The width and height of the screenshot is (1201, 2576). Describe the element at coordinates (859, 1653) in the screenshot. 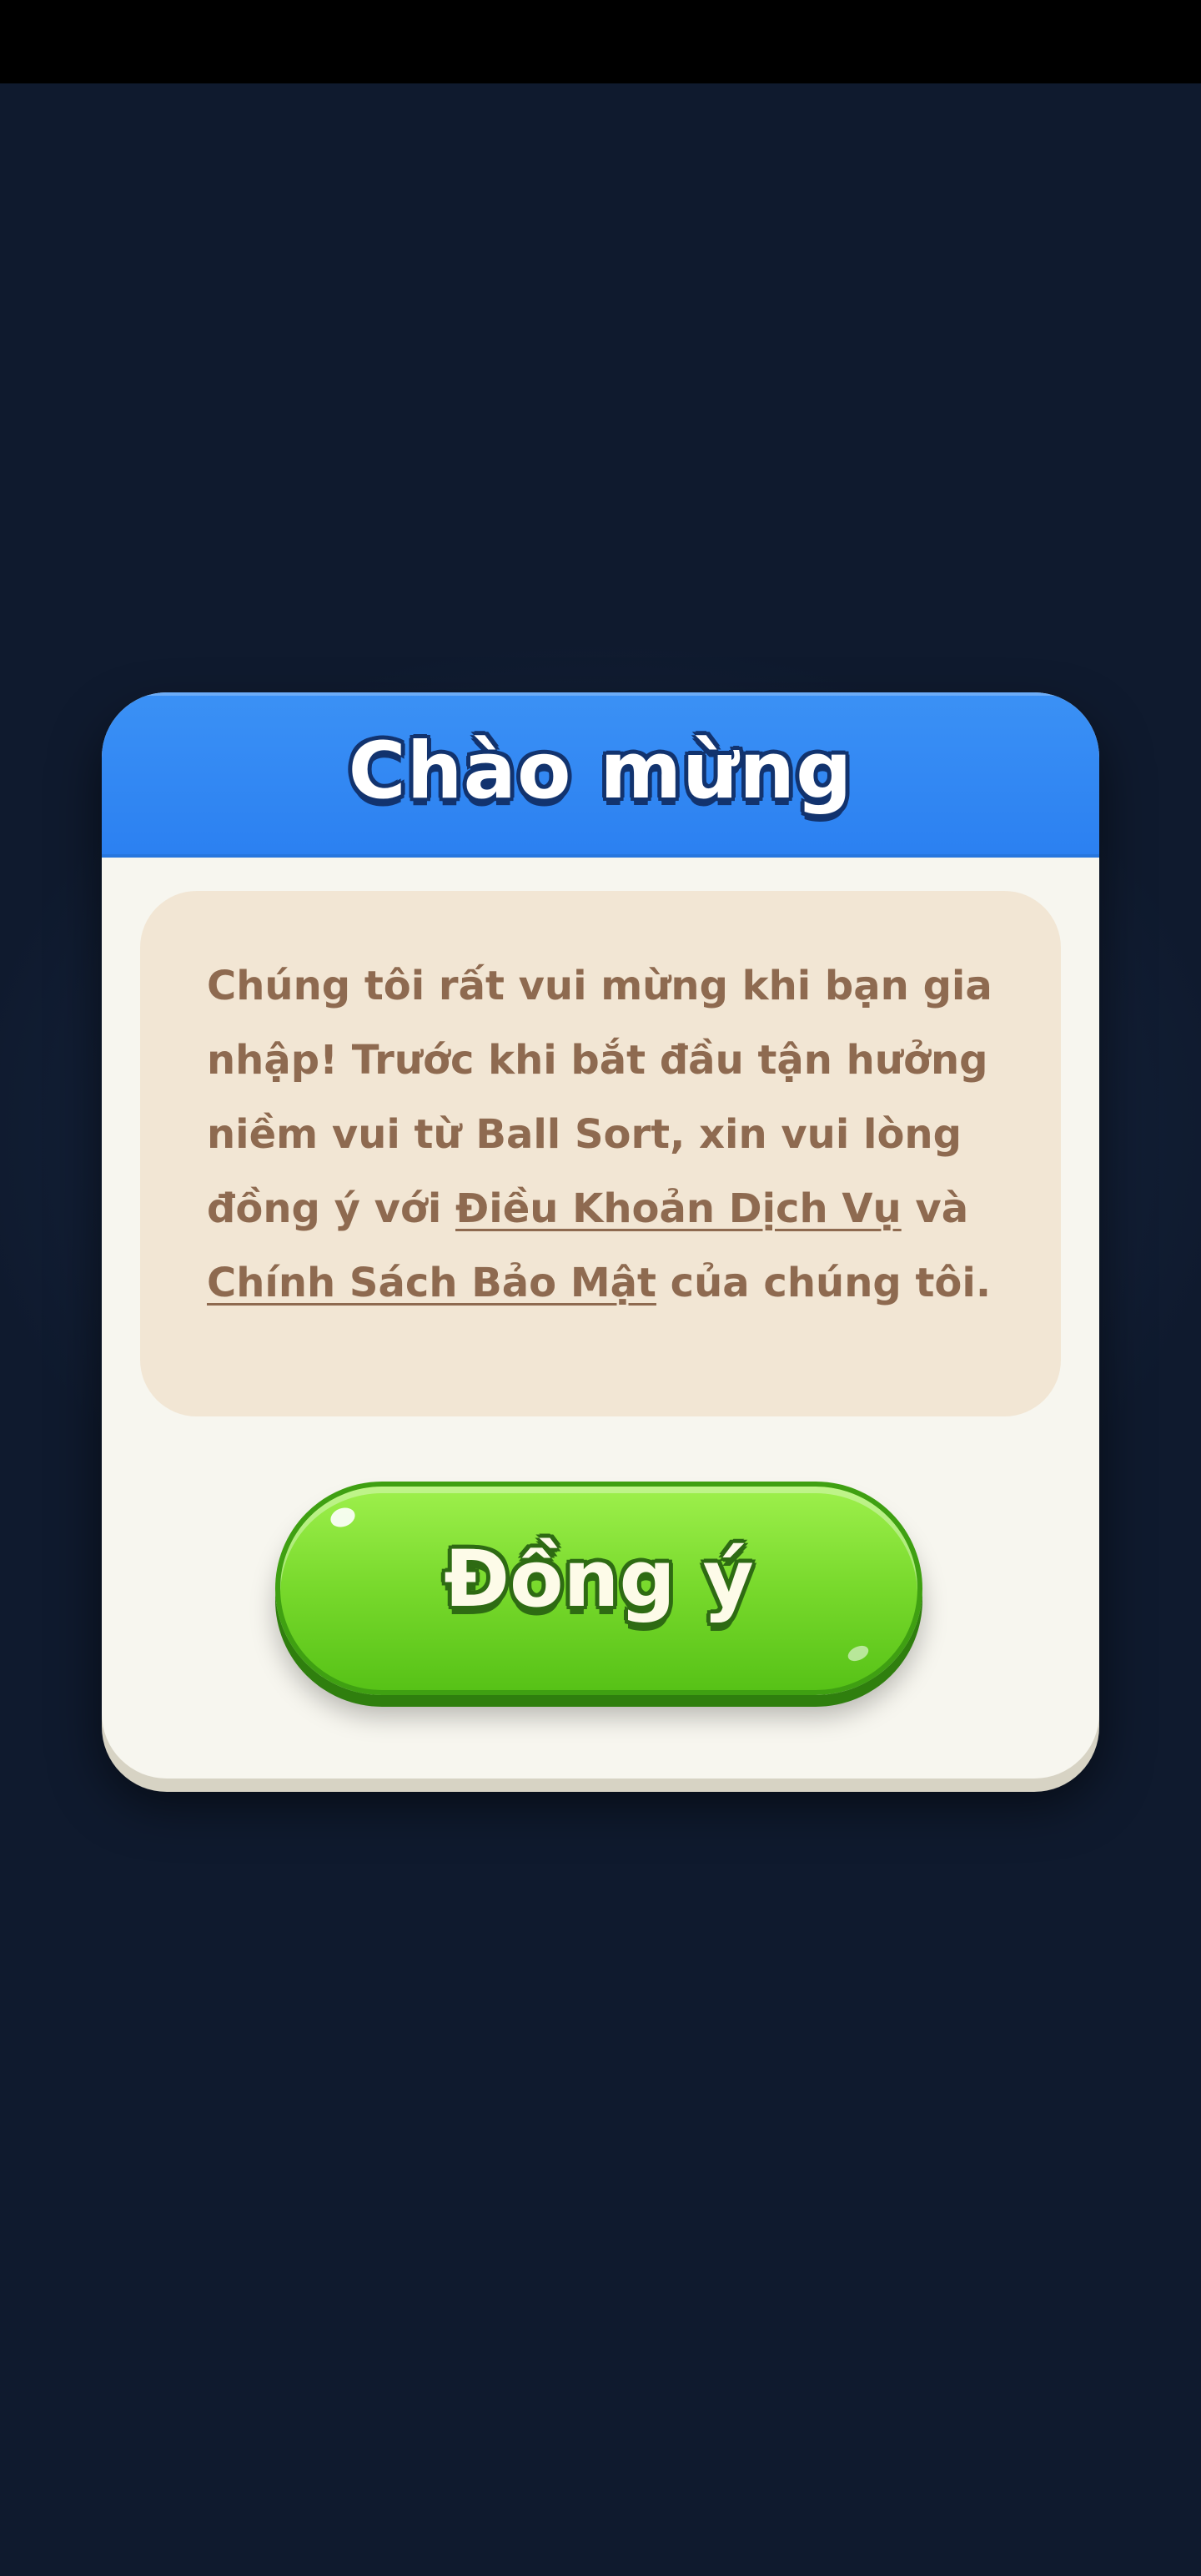

I see `button-shine-highlight-small` at that location.